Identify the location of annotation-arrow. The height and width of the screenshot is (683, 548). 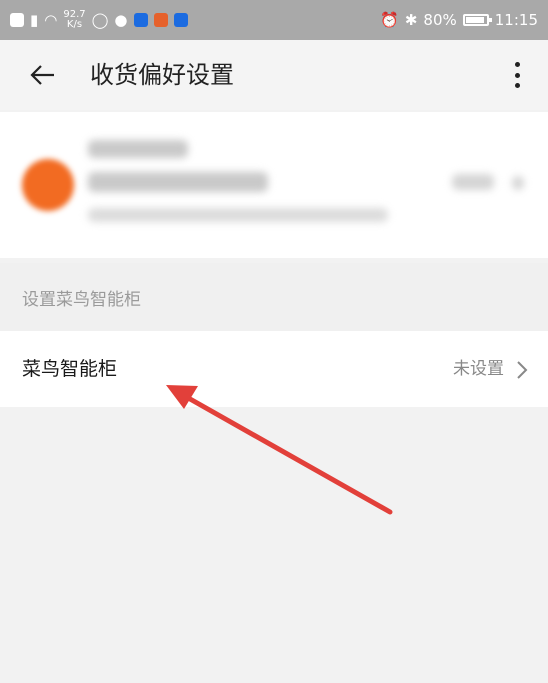
(279, 450).